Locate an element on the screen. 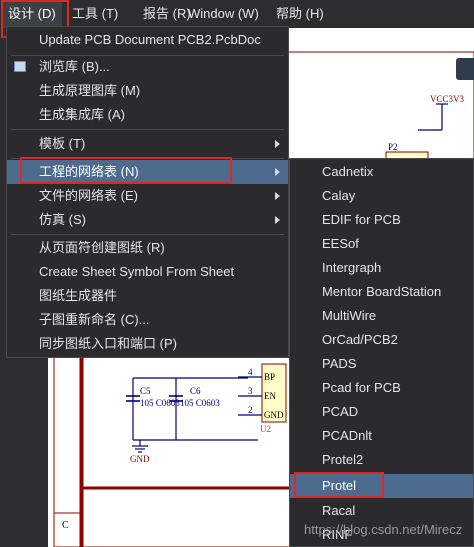 The height and width of the screenshot is (547, 474). menu-item-create-symbol-from-sheet: Create Sheet Symbol From Sheet is located at coordinates (147, 272).